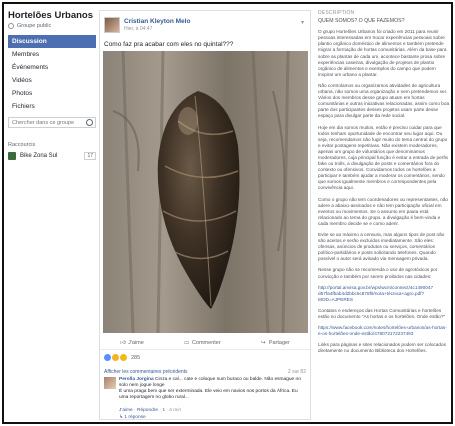  What do you see at coordinates (136, 342) in the screenshot?
I see `like-label: J'aime` at bounding box center [136, 342].